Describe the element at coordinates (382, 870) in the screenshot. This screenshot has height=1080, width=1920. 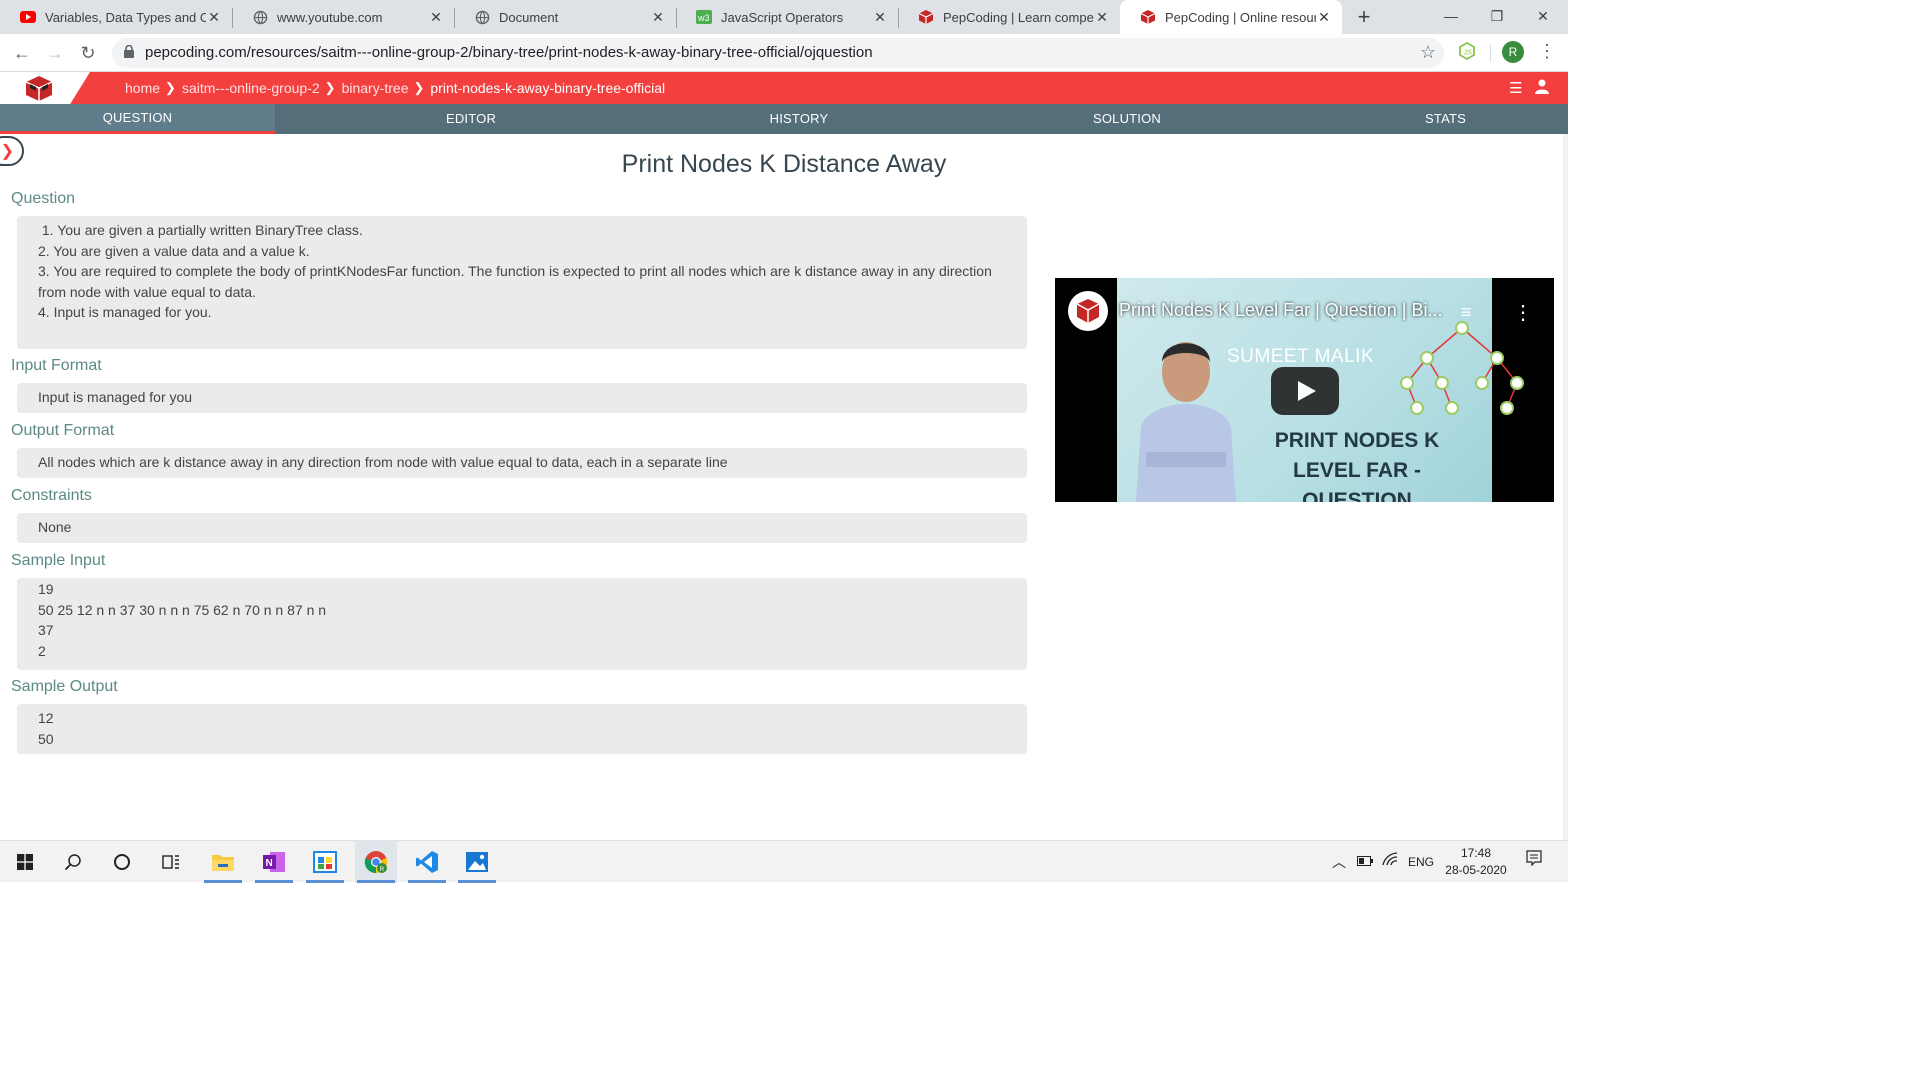
I see `svg-text: R` at that location.